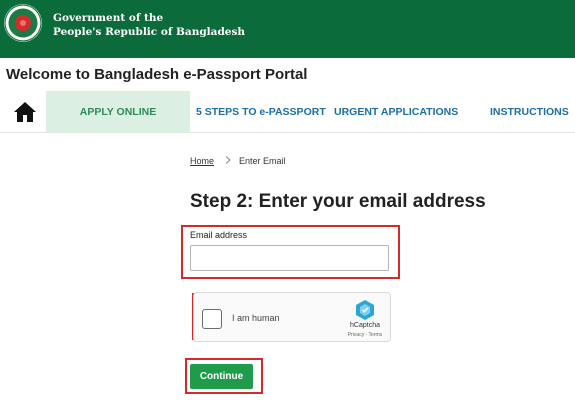 The width and height of the screenshot is (575, 400). Describe the element at coordinates (529, 112) in the screenshot. I see `nav-instructions: INSTRUCTIONS` at that location.